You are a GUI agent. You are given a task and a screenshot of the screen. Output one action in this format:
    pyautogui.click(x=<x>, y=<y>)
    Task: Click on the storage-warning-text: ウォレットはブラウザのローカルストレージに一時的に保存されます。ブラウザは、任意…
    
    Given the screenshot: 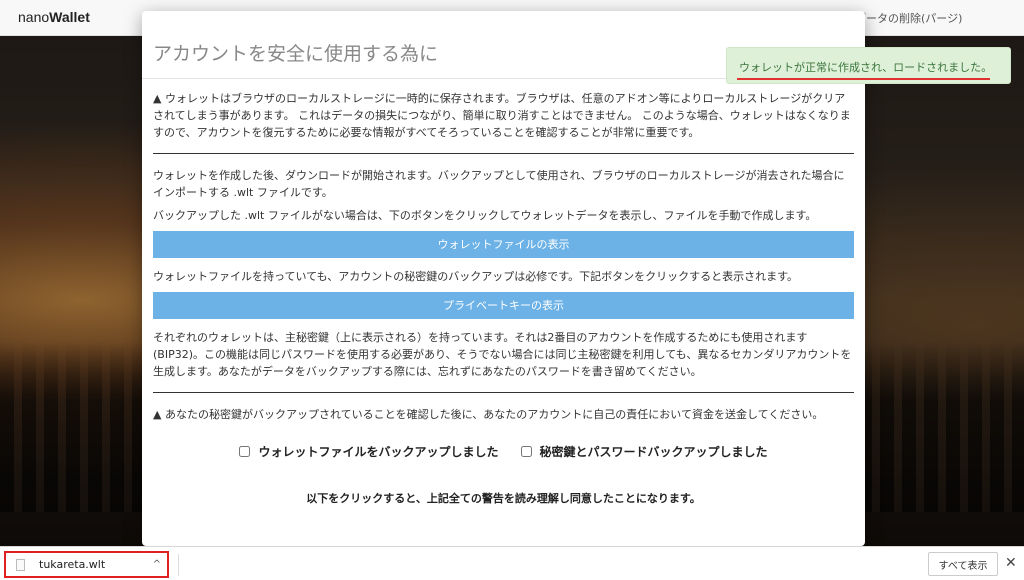 What is the action you would take?
    pyautogui.click(x=502, y=115)
    